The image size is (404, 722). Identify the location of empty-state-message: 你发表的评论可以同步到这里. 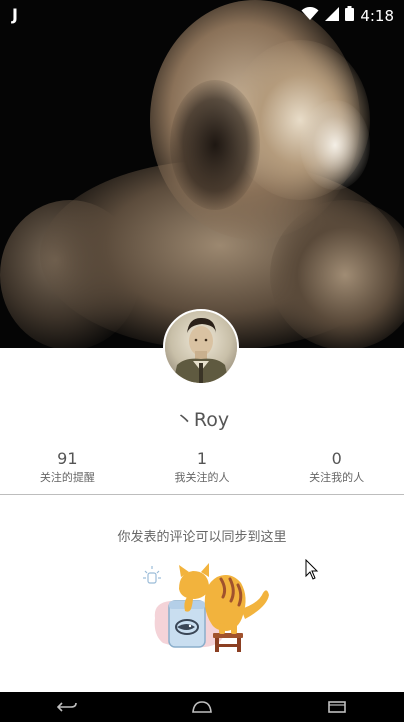
(202, 537).